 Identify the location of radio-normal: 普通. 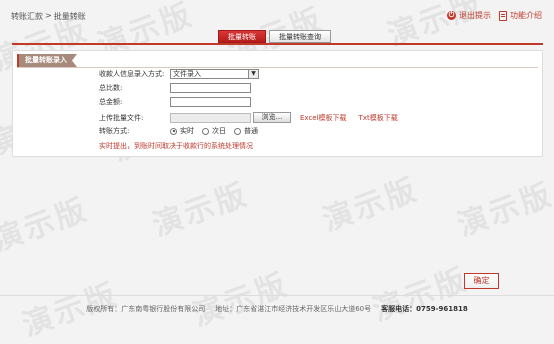
(246, 131).